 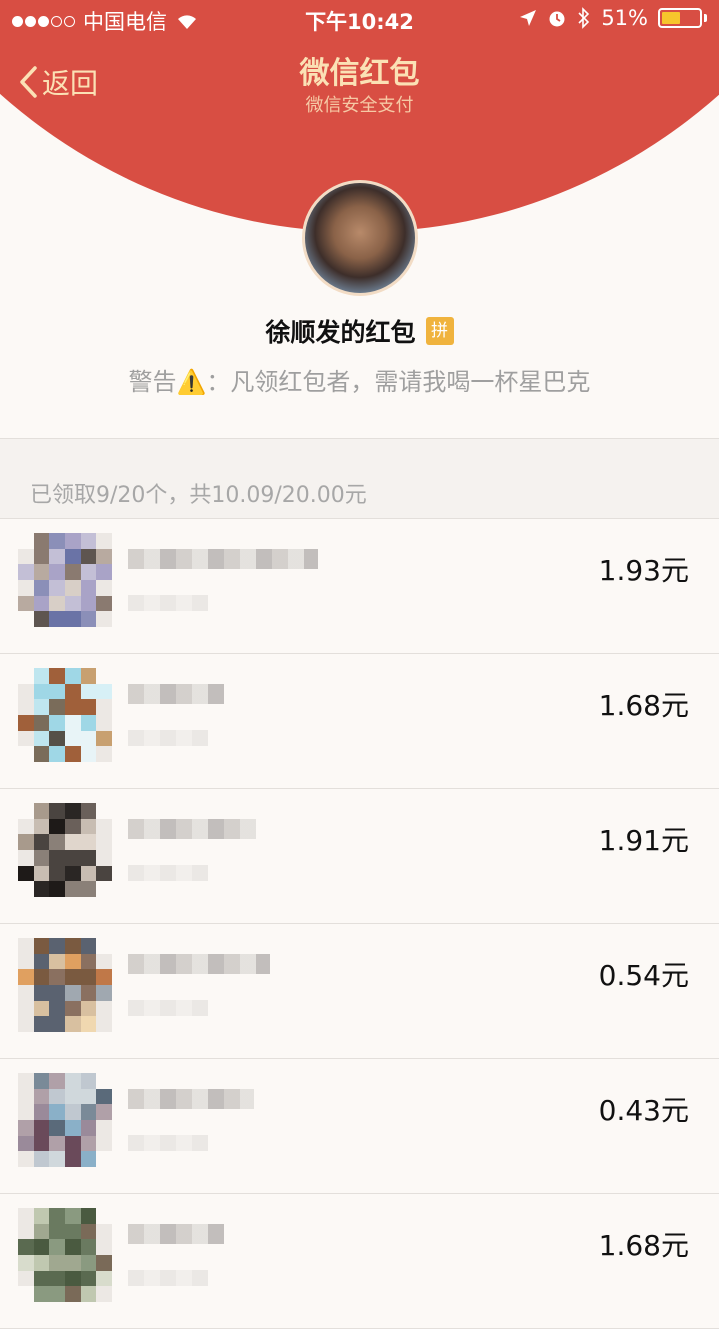 I want to click on list-item: 1.91元, so click(x=359, y=856).